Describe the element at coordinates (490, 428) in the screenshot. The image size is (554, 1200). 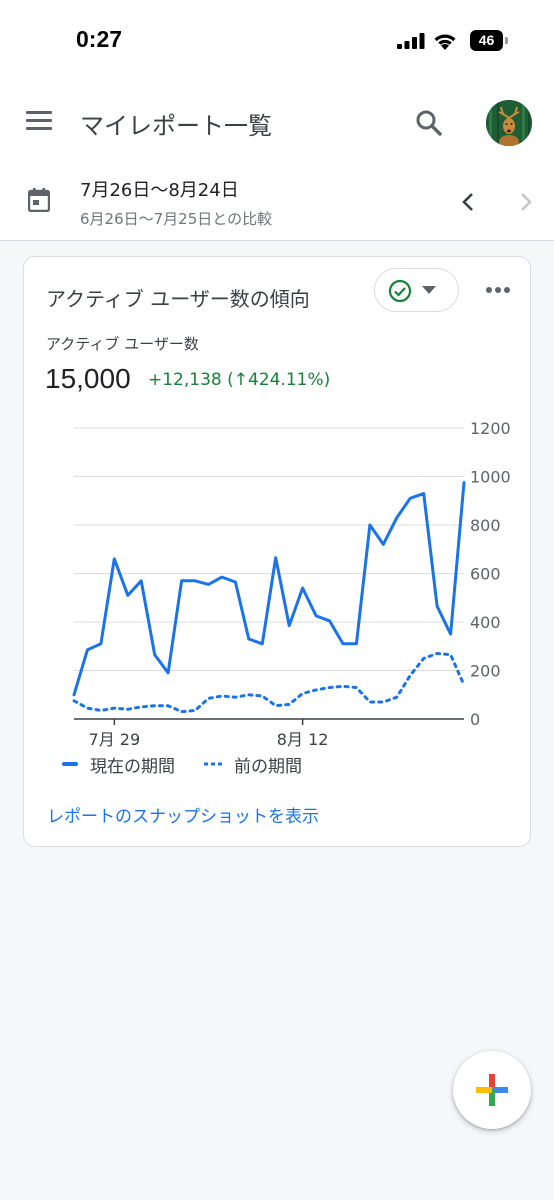
I see `y-tick-label: 1200` at that location.